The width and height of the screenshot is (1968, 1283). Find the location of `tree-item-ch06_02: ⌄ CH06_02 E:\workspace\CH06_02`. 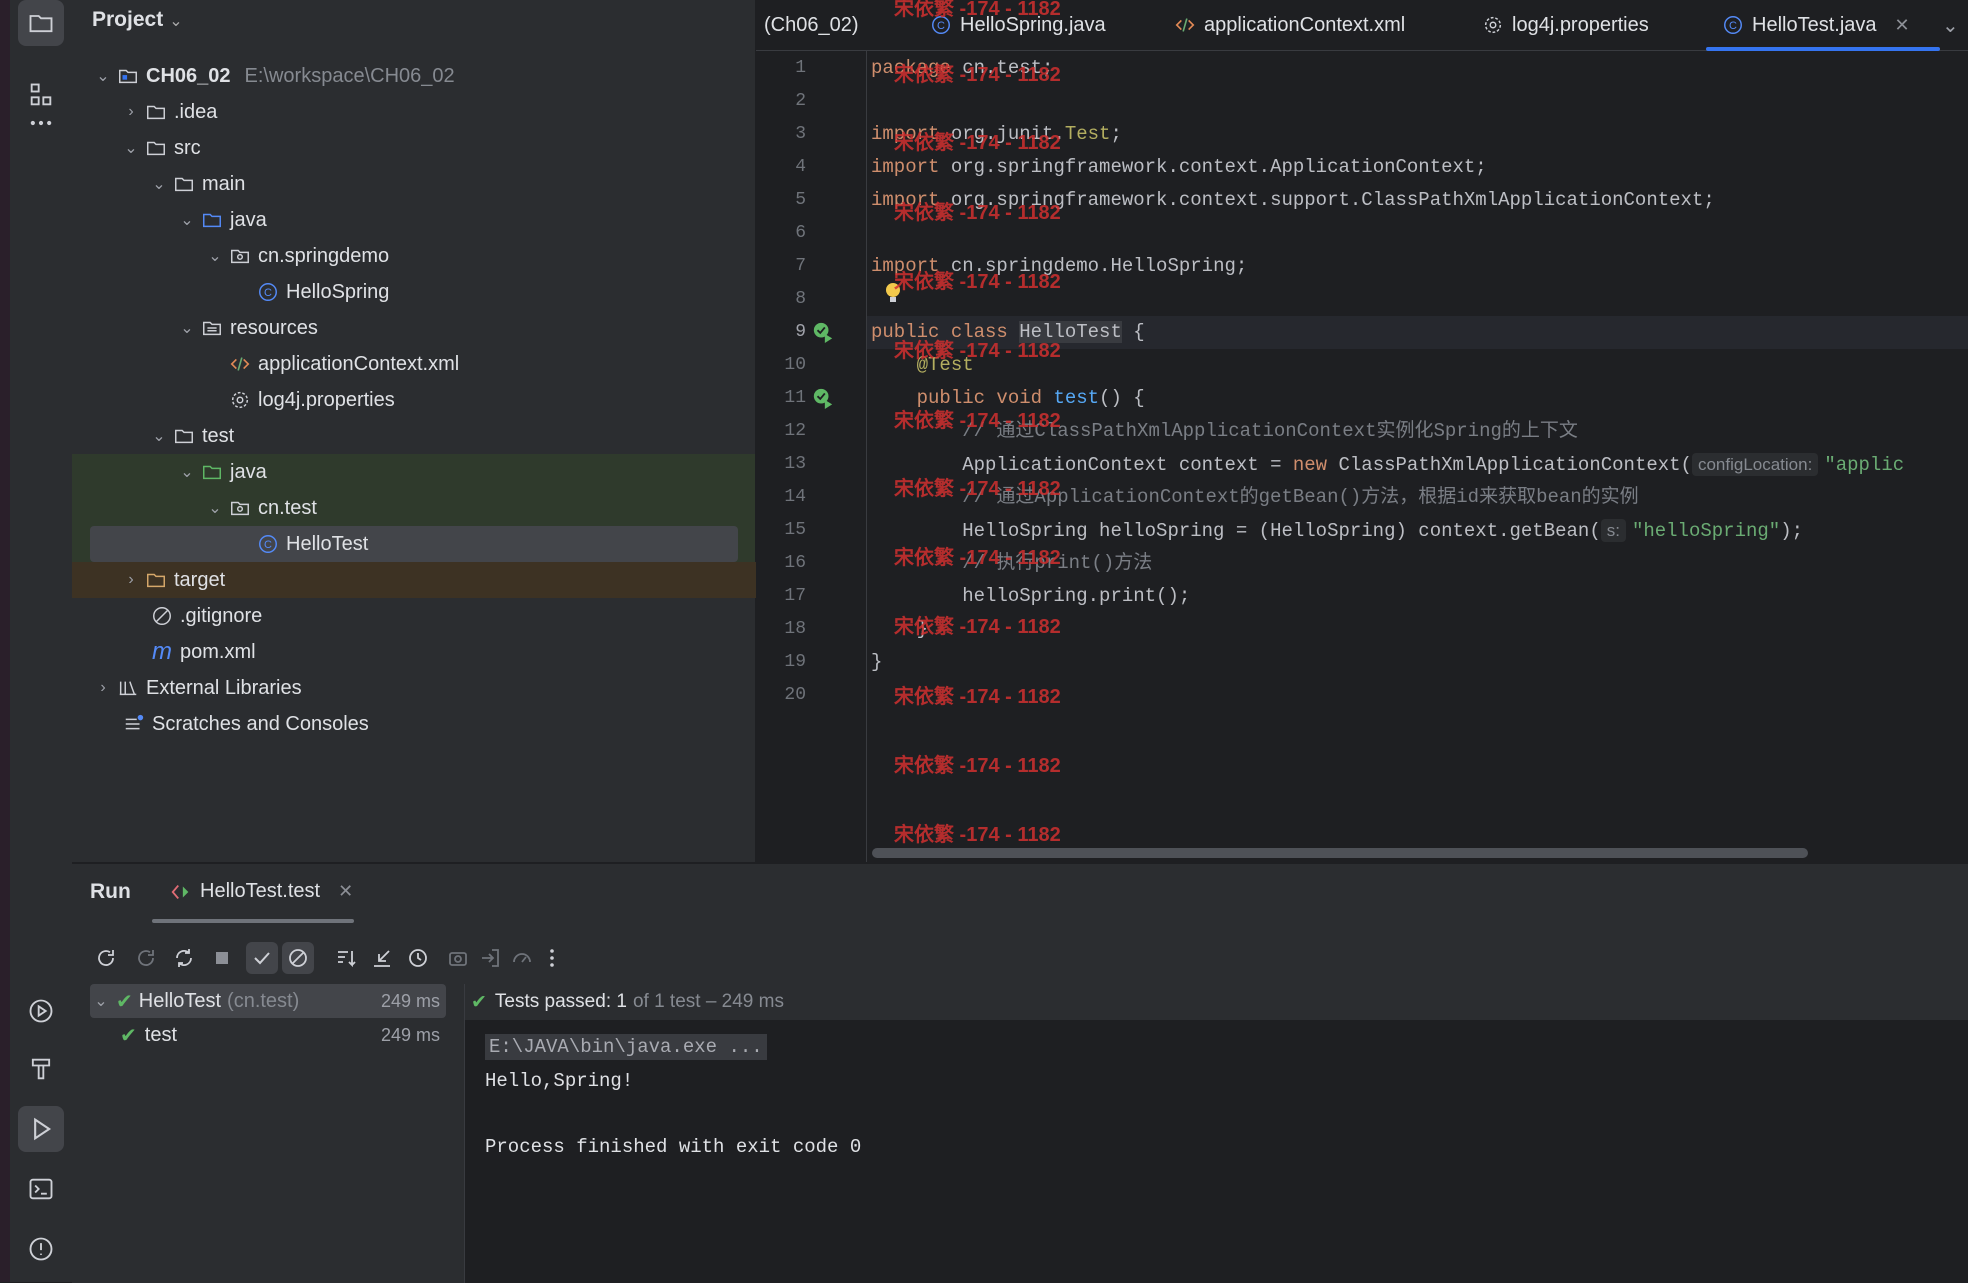

tree-item-ch06_02: ⌄ CH06_02 E:\workspace\CH06_02 is located at coordinates (423, 76).